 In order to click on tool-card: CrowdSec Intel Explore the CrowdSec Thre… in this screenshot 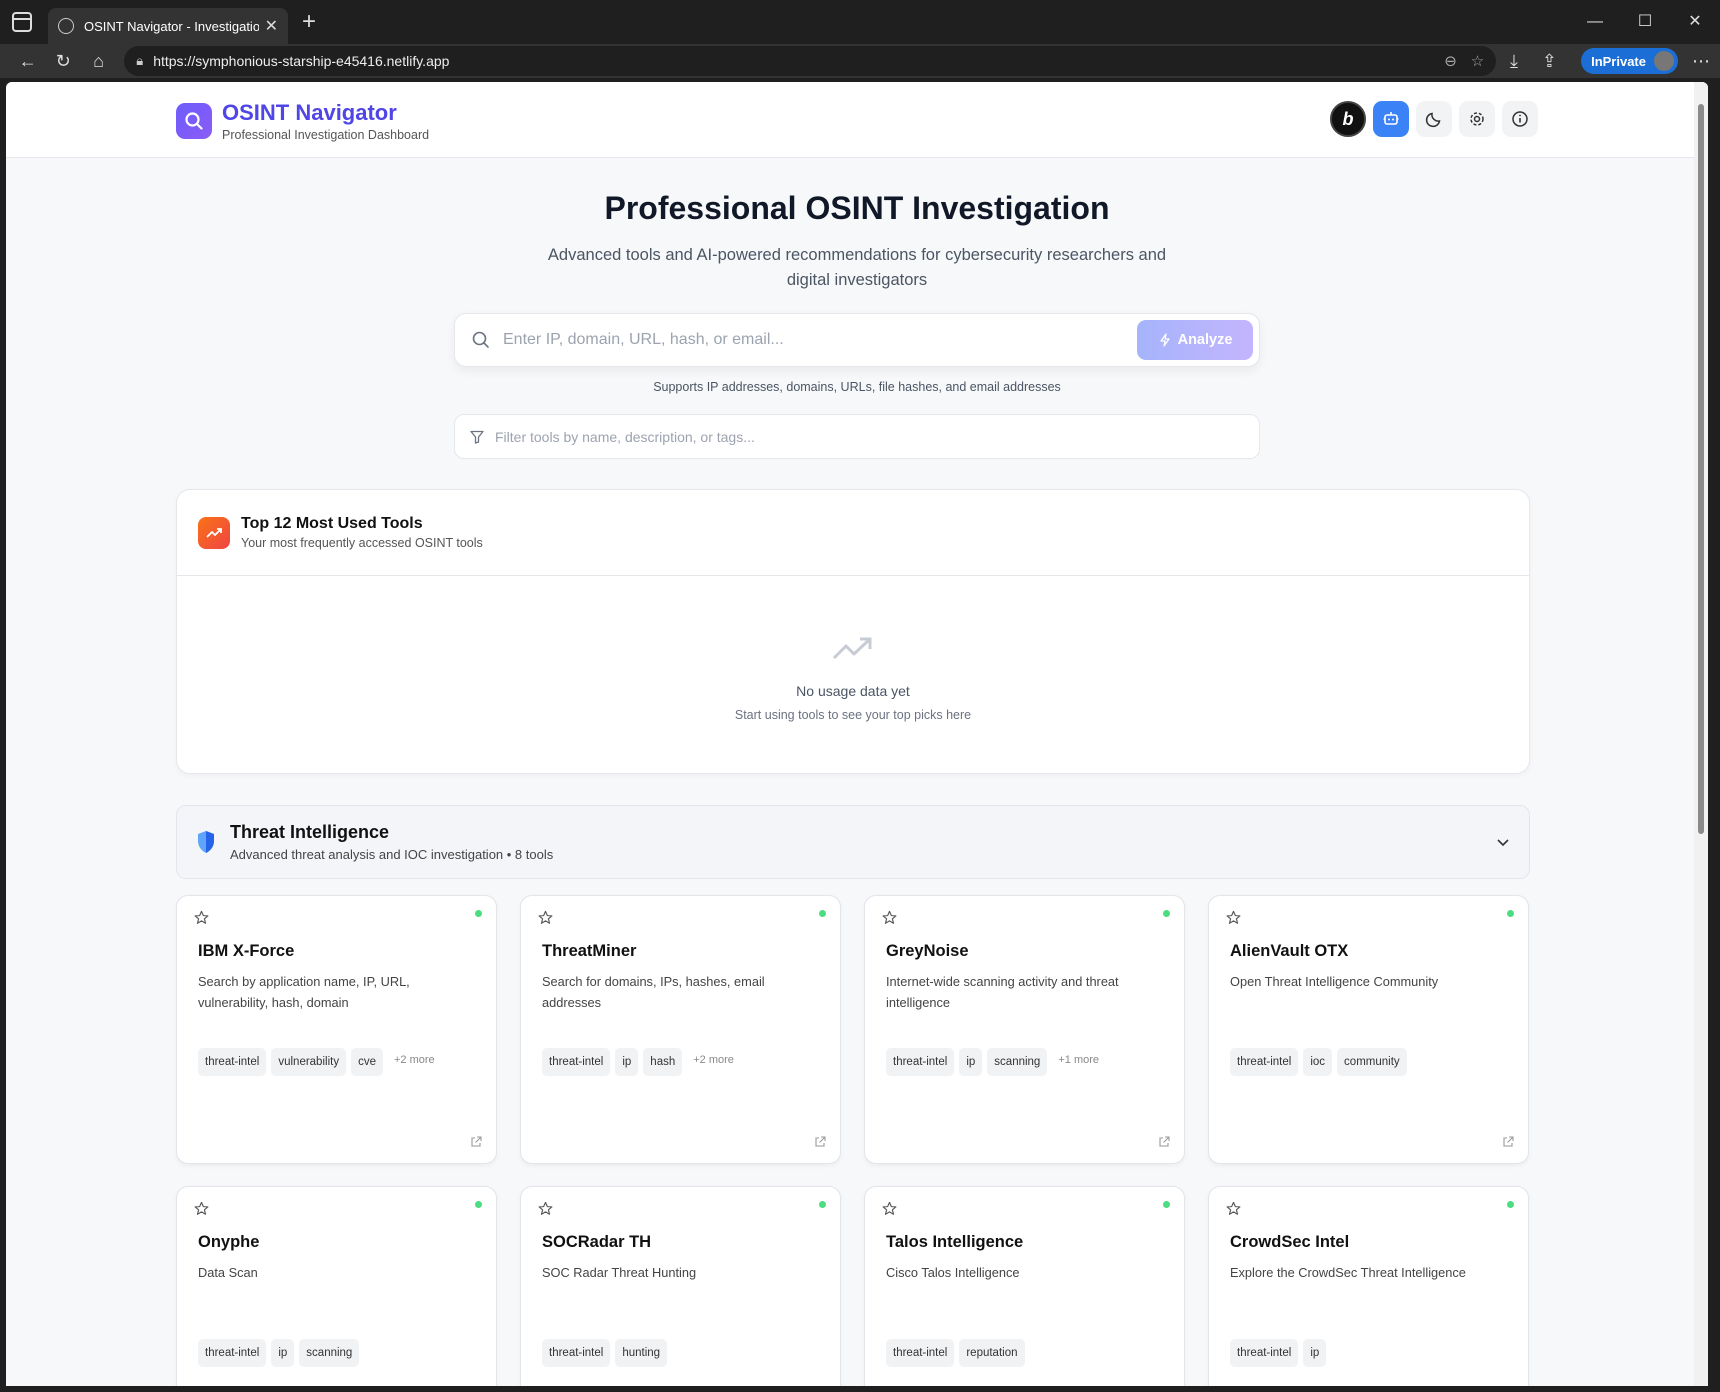, I will do `click(1368, 1286)`.